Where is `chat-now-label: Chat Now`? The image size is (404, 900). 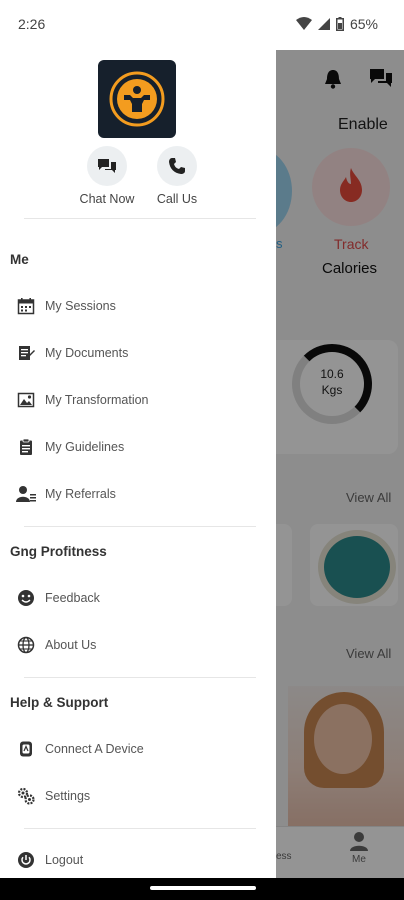
chat-now-label: Chat Now is located at coordinates (107, 199).